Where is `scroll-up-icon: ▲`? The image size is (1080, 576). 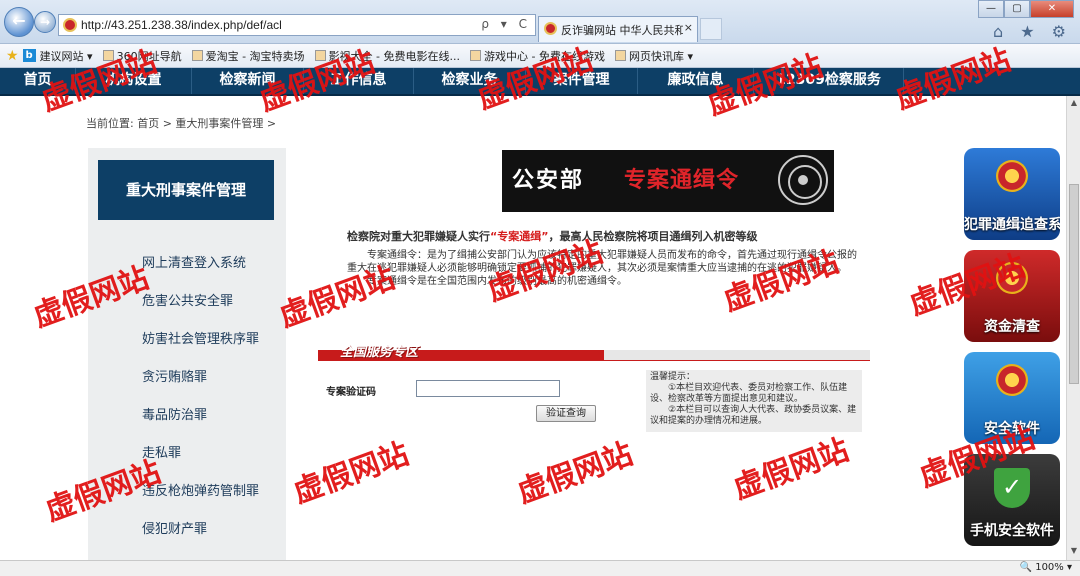
scroll-up-icon: ▲ is located at coordinates (1074, 104).